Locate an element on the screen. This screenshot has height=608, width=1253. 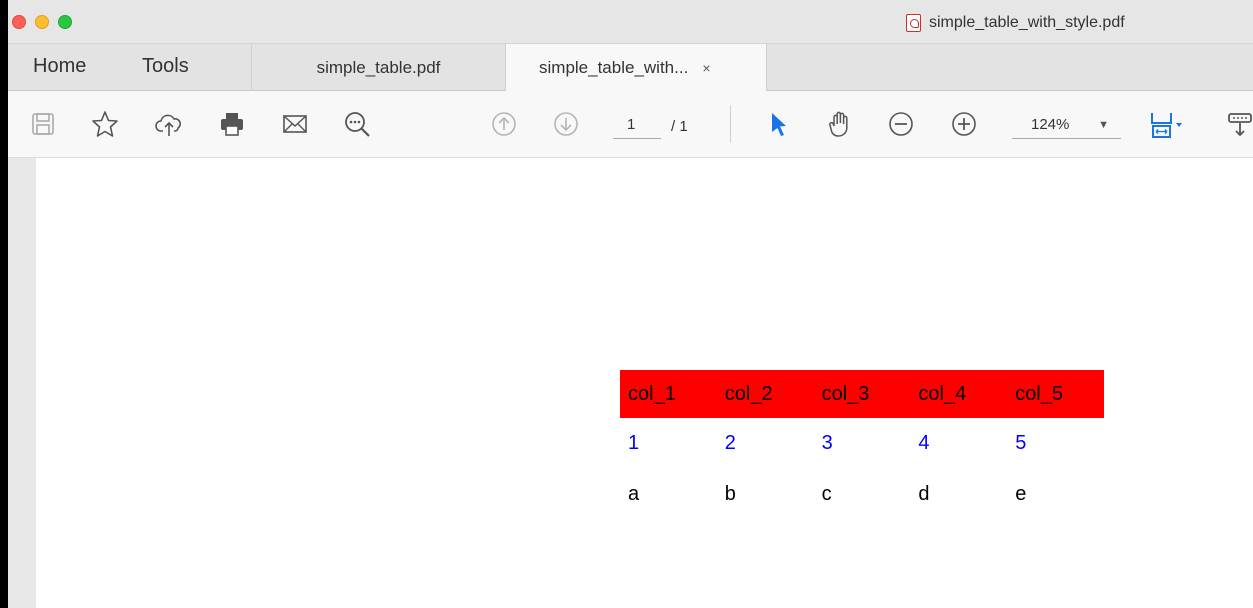
cloud-upload-icon is located at coordinates (169, 124).